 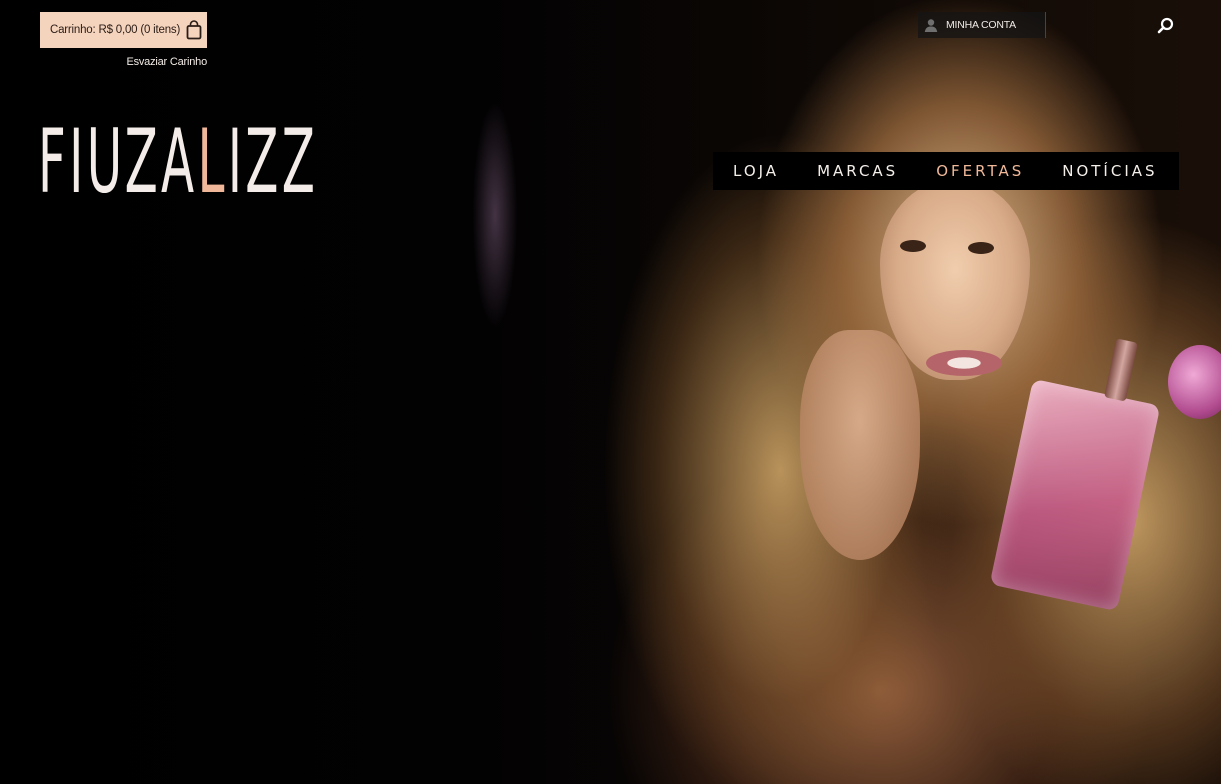 I want to click on user-icon, so click(x=931, y=25).